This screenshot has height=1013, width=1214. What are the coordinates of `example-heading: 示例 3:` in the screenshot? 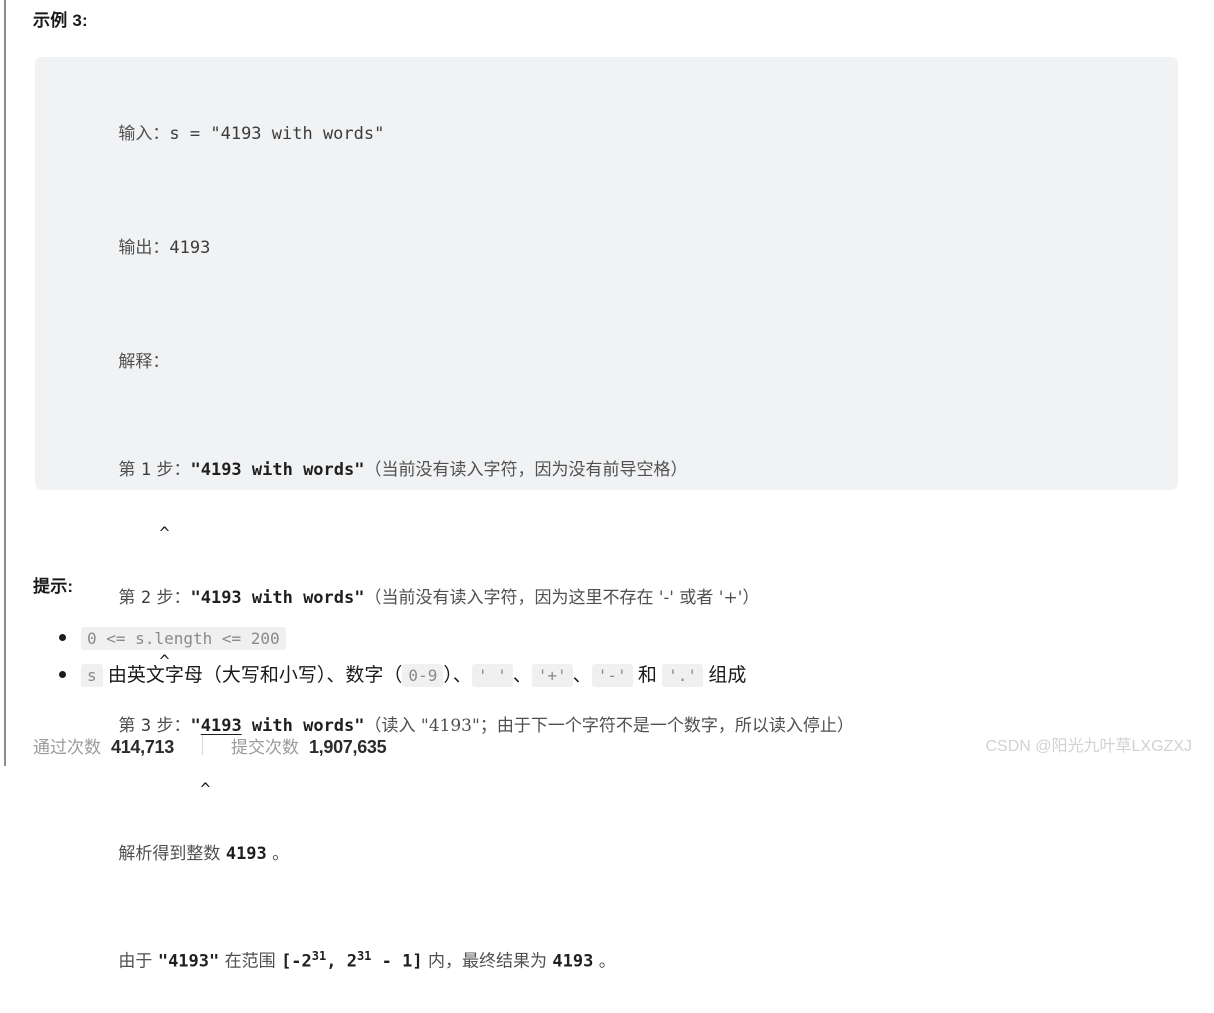 It's located at (60, 20).